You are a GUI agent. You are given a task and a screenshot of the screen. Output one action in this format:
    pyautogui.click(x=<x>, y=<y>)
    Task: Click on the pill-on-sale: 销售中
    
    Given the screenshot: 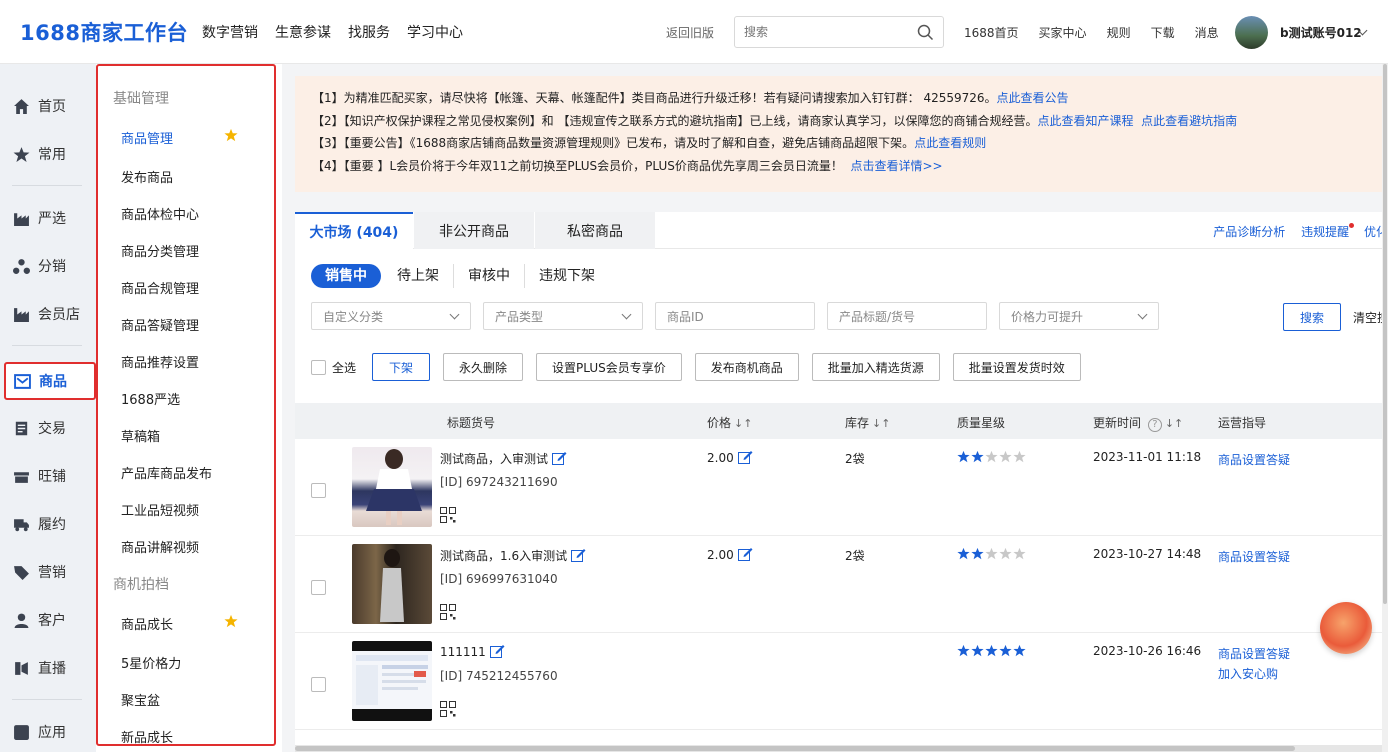 What is the action you would take?
    pyautogui.click(x=346, y=276)
    